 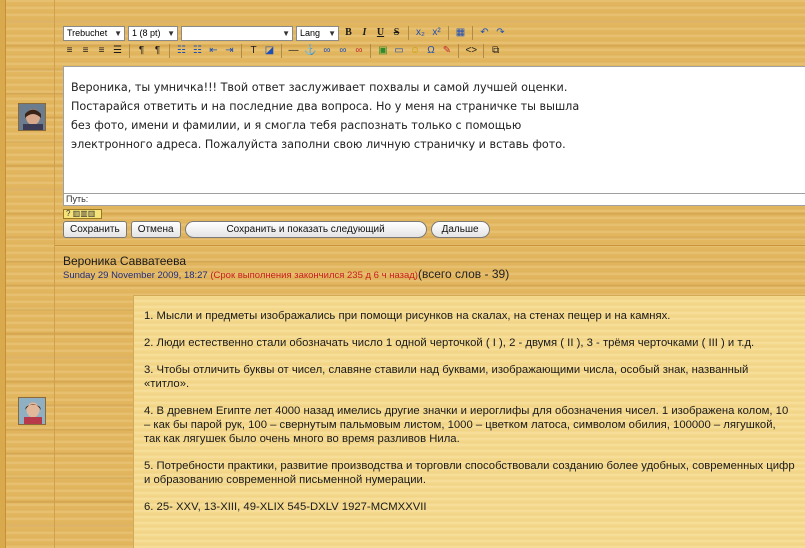 I want to click on font-family-select: Trebuchet ▼, so click(x=94, y=33).